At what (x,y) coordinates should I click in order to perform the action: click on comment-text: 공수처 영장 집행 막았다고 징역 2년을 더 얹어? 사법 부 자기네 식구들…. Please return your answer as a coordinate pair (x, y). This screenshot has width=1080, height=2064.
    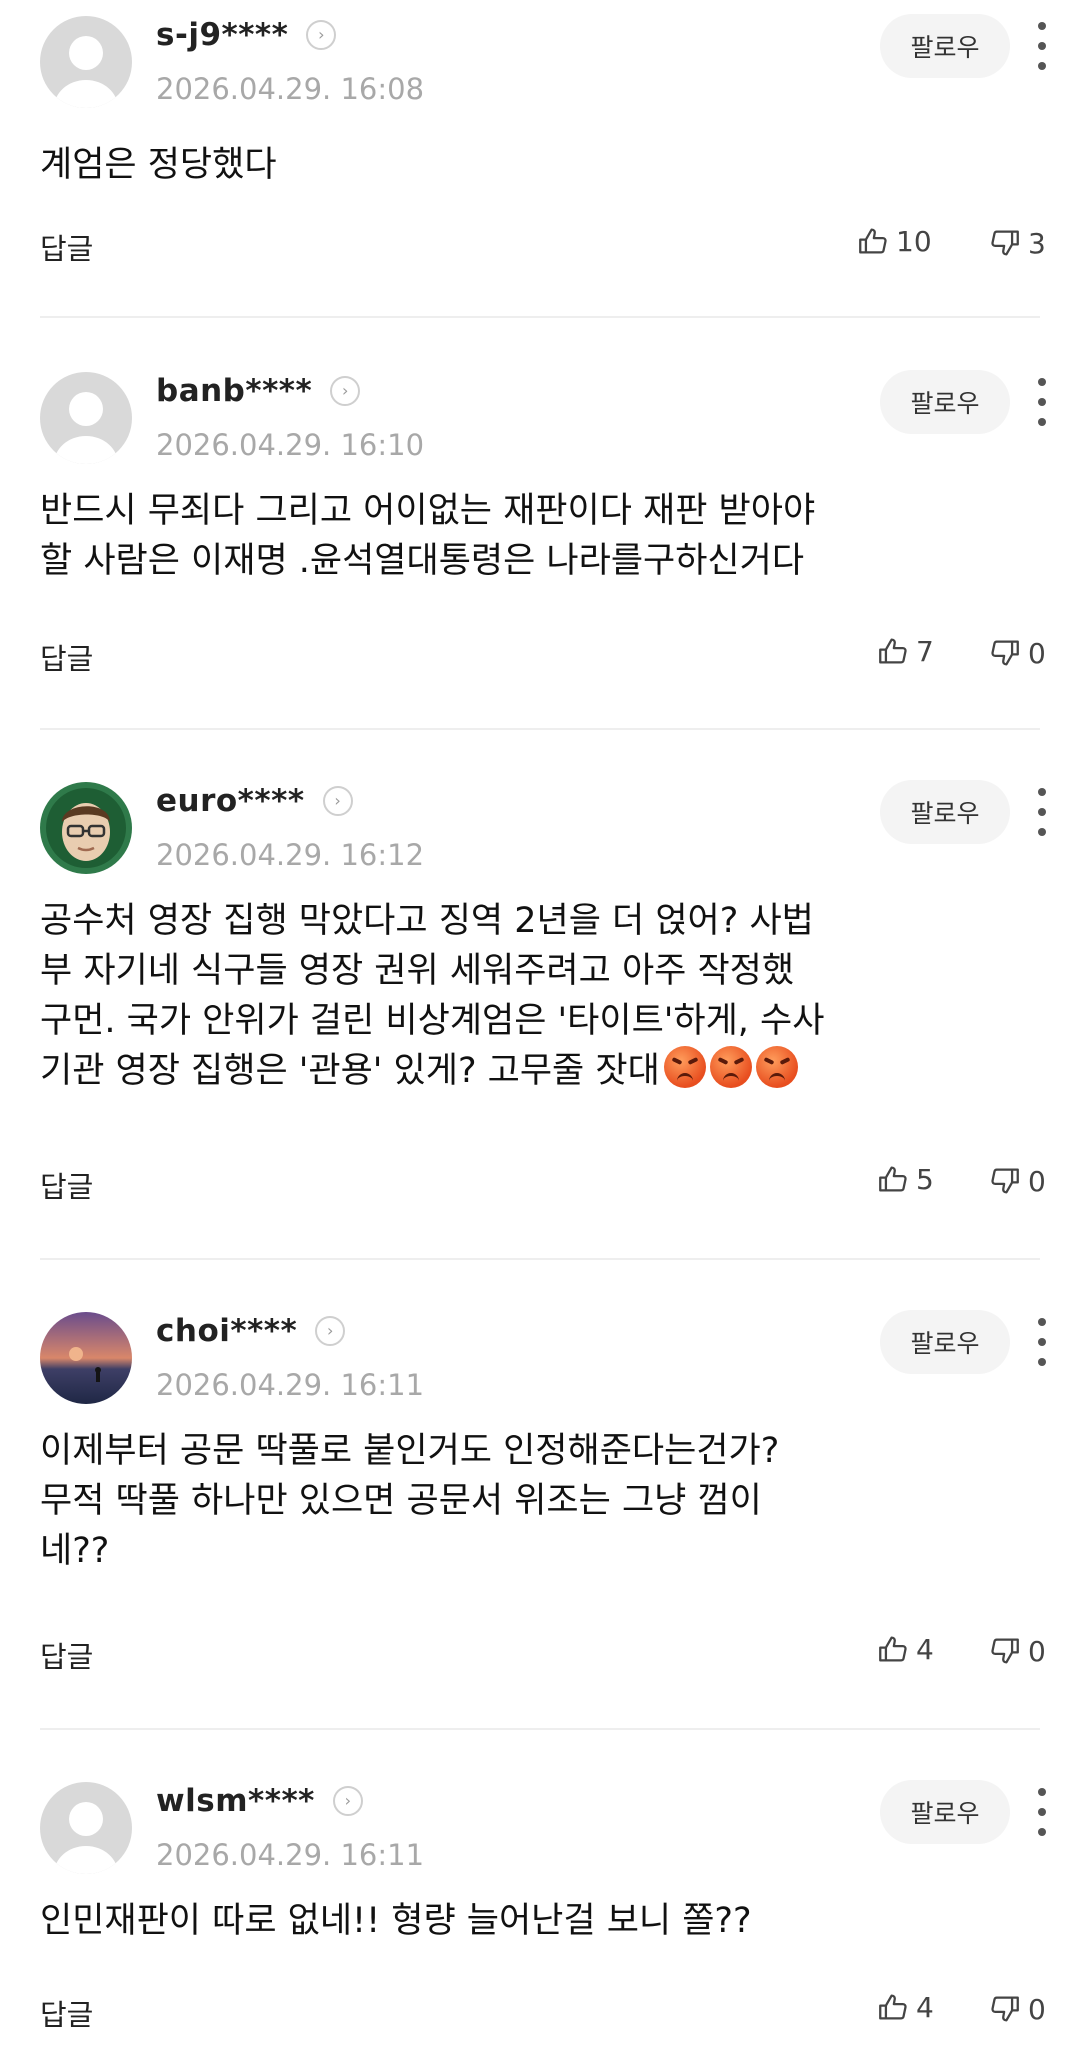
    Looking at the image, I should click on (540, 996).